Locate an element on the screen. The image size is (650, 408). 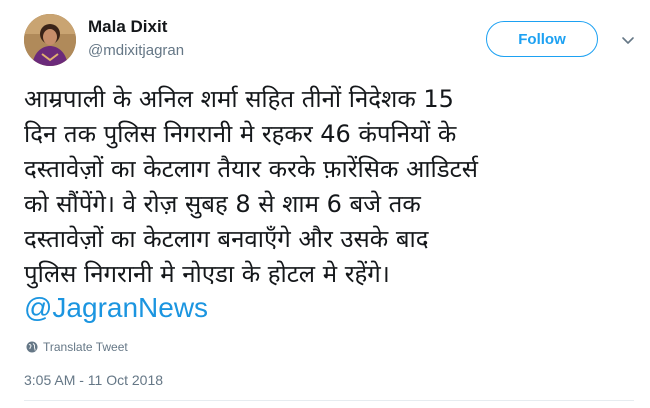
avatar is located at coordinates (50, 40).